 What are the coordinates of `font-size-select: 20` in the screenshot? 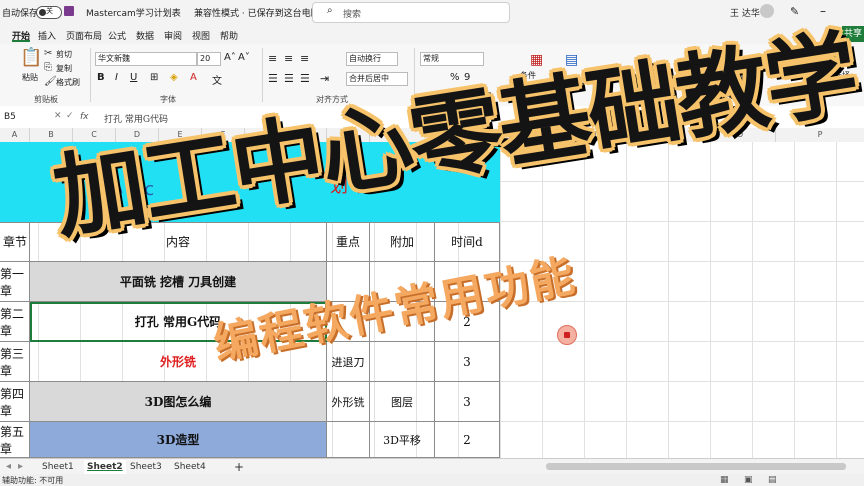 It's located at (209, 59).